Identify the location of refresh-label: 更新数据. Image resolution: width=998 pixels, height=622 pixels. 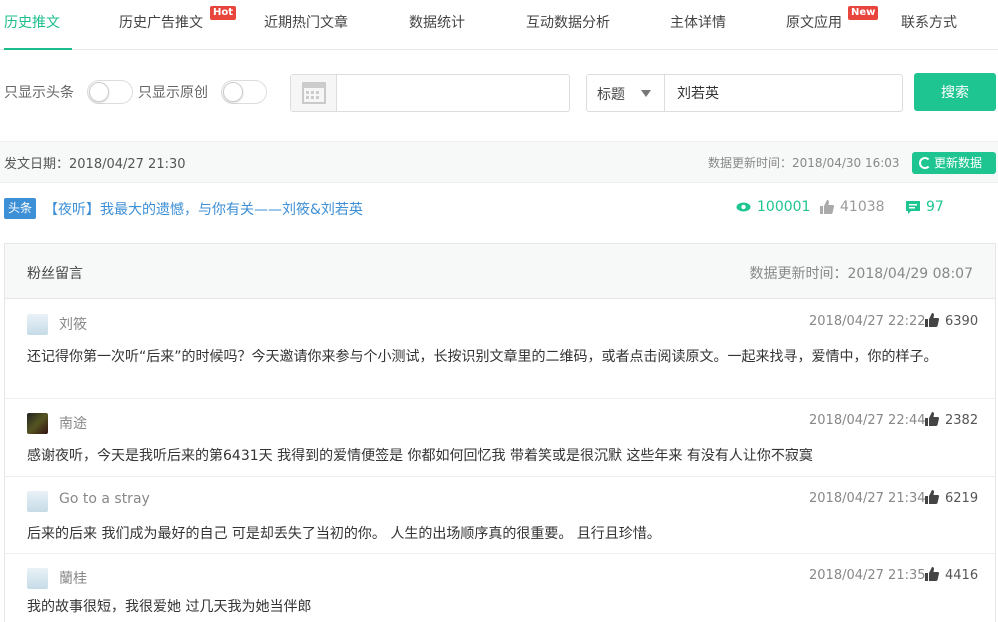
(958, 163).